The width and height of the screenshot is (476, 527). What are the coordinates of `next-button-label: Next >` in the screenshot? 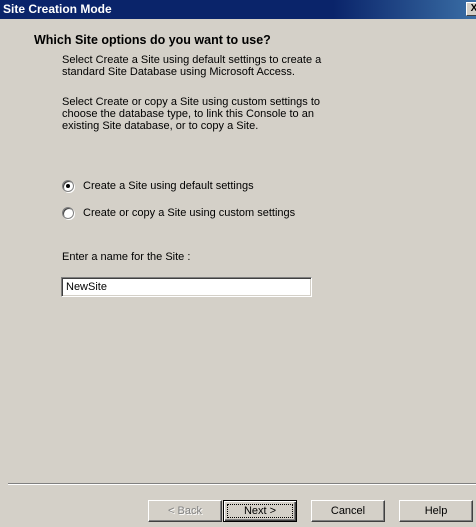 It's located at (260, 511).